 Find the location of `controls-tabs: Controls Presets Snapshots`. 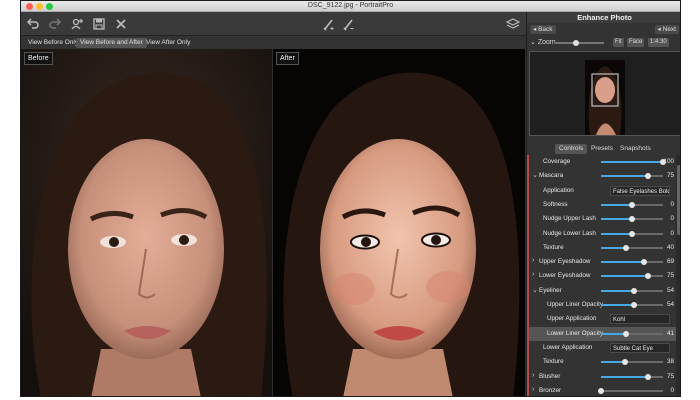

controls-tabs: Controls Presets Snapshots is located at coordinates (603, 148).